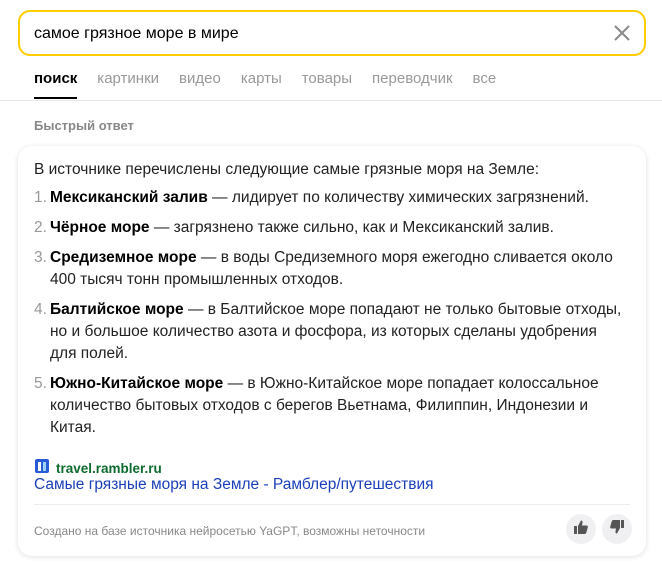 Image resolution: width=662 pixels, height=566 pixels. I want to click on tab-maps: карты, so click(261, 82).